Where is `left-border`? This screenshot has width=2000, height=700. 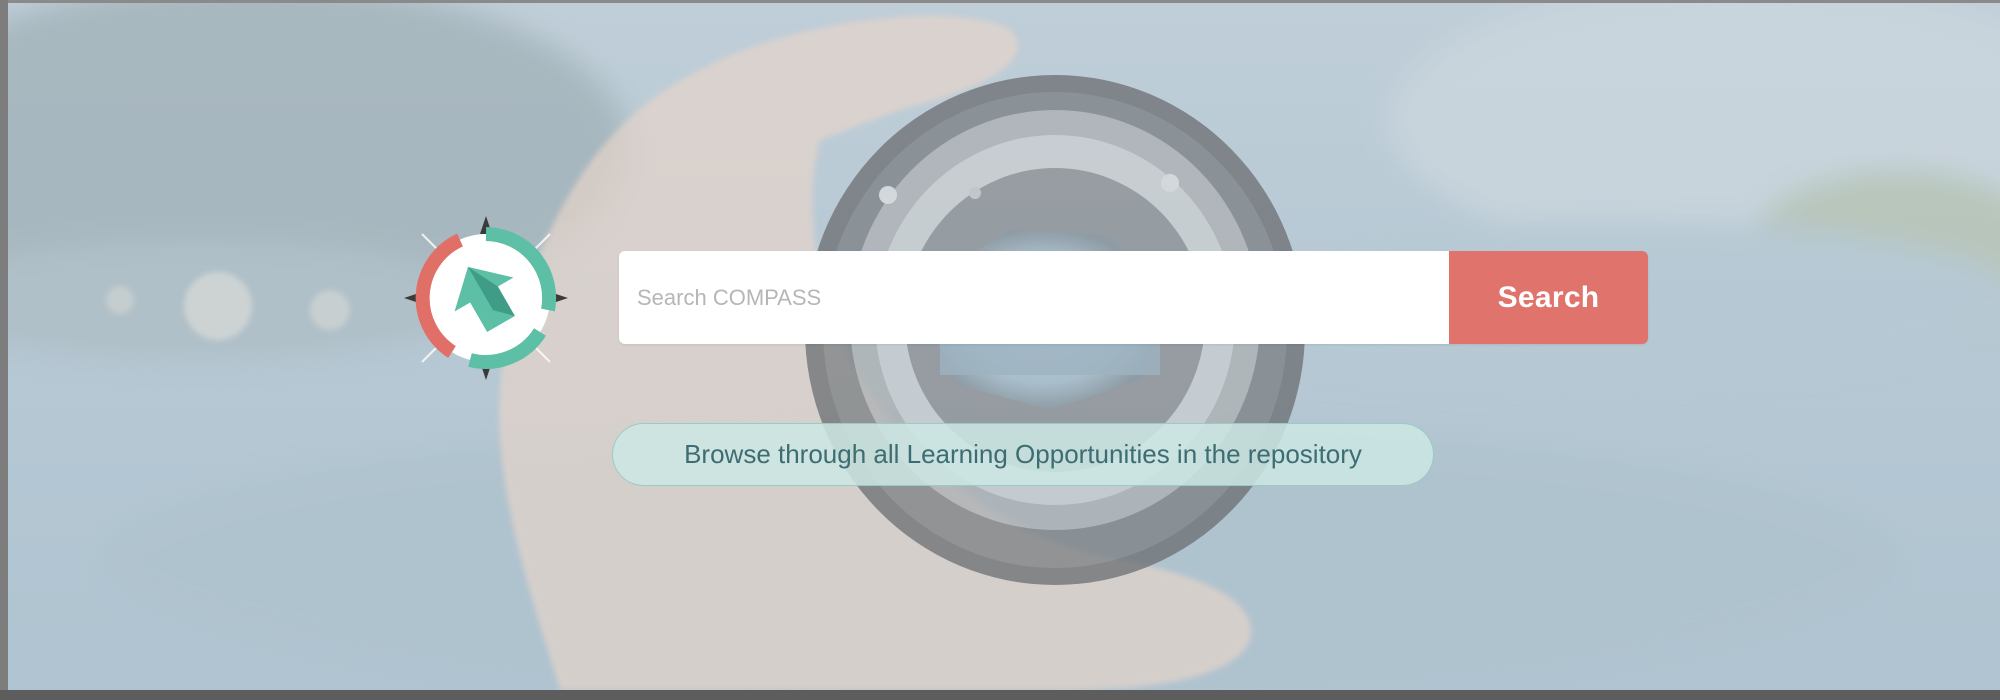
left-border is located at coordinates (4, 345).